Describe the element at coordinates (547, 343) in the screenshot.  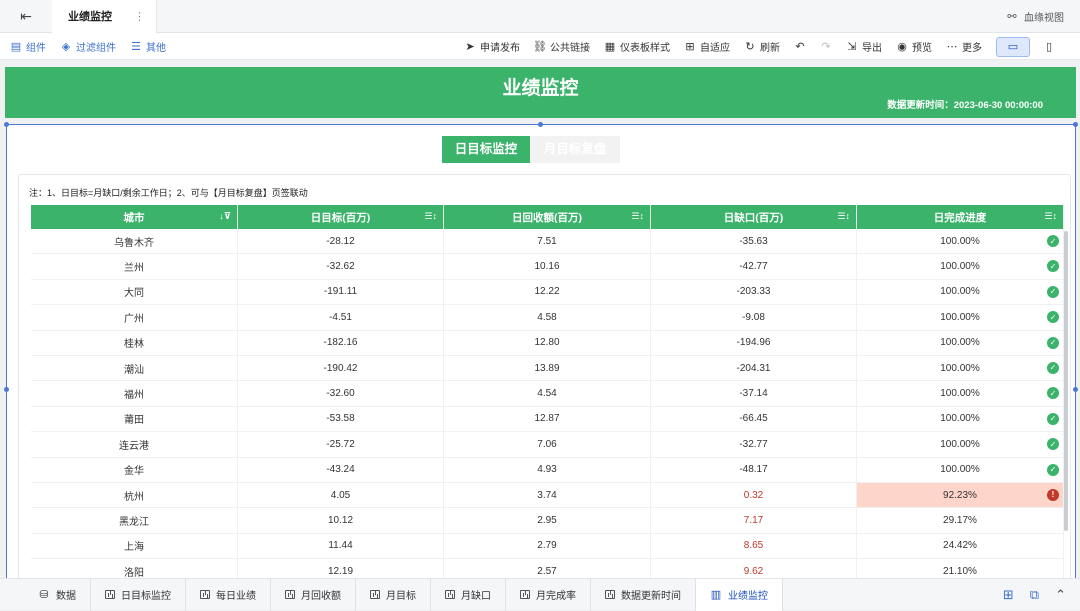
I see `table-row: 桂林 -182.16 12.80 -194.96 100.00% ✓` at that location.